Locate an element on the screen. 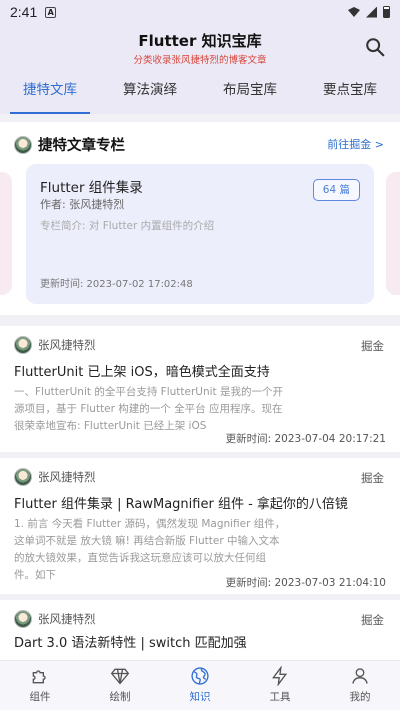 Image resolution: width=400 pixels, height=710 pixels. column-card-updated: 更新时间: 2023-07-02 17:02:48 is located at coordinates (116, 284).